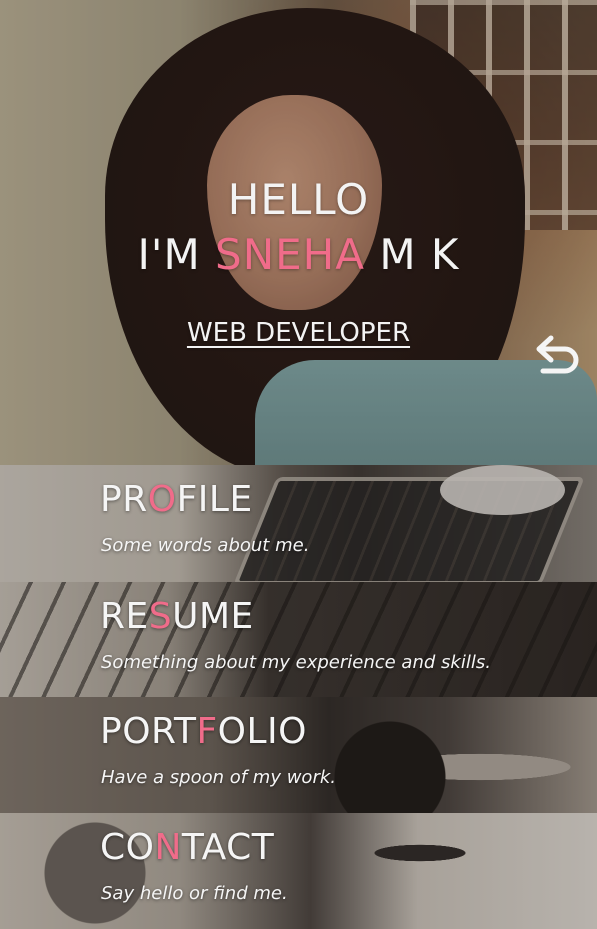  I want to click on name-prefix: I'M, so click(176, 254).